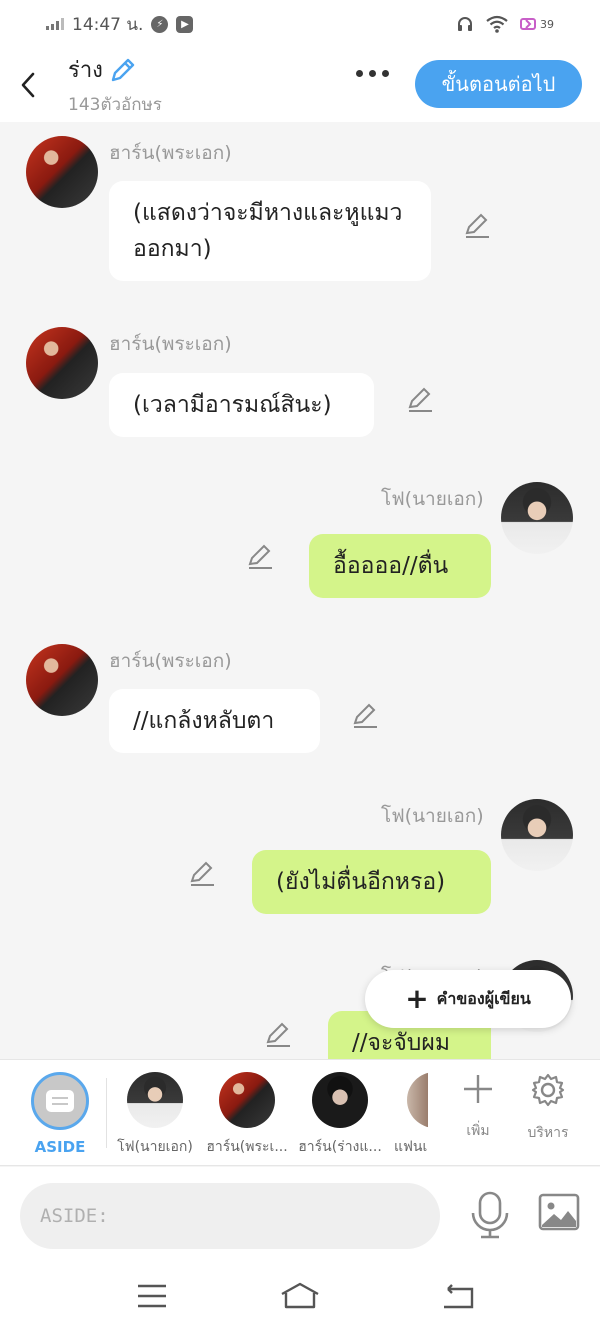 This screenshot has width=600, height=1333. I want to click on status-bar: 14:47 น. ⚡ ▶ 39, so click(300, 24).